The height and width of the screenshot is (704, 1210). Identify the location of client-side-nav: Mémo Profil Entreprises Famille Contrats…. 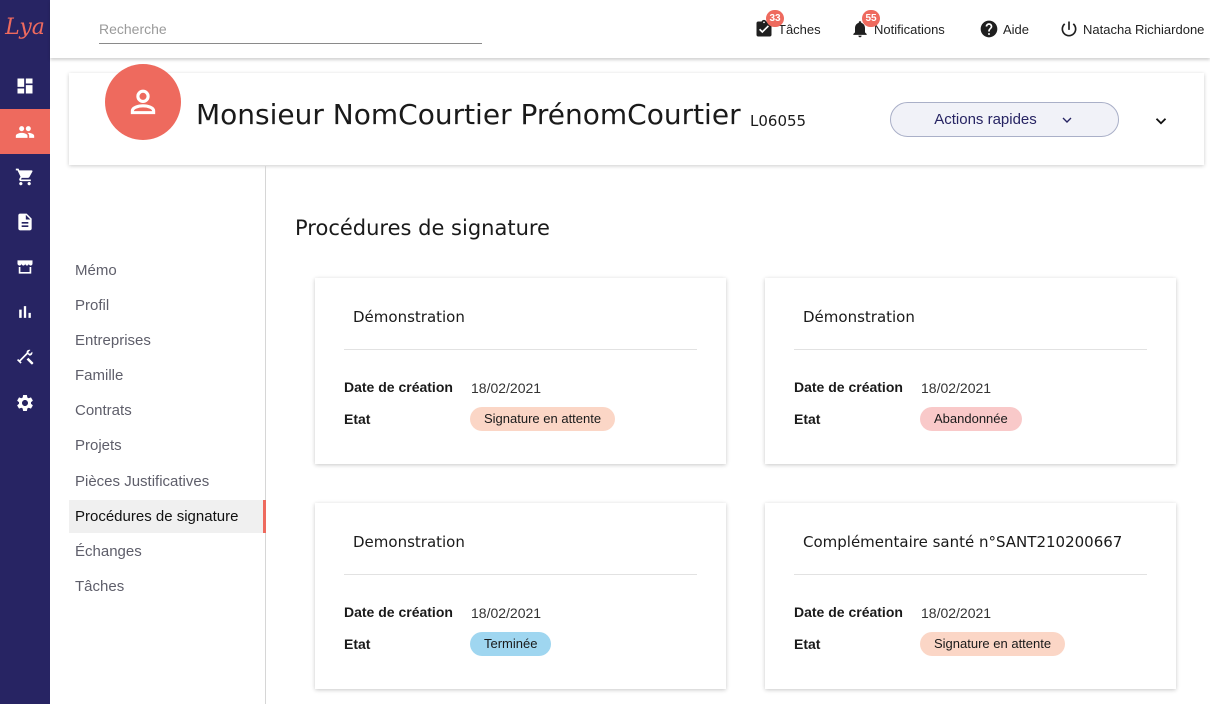
(158, 435).